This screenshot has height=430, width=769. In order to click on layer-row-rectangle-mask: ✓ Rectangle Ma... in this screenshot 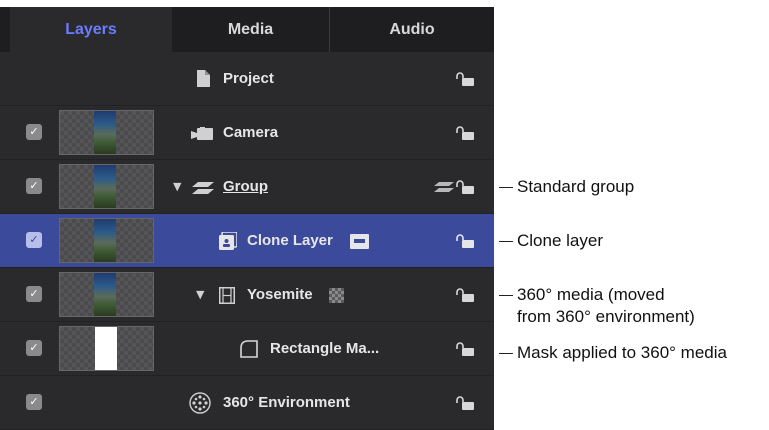, I will do `click(247, 349)`.